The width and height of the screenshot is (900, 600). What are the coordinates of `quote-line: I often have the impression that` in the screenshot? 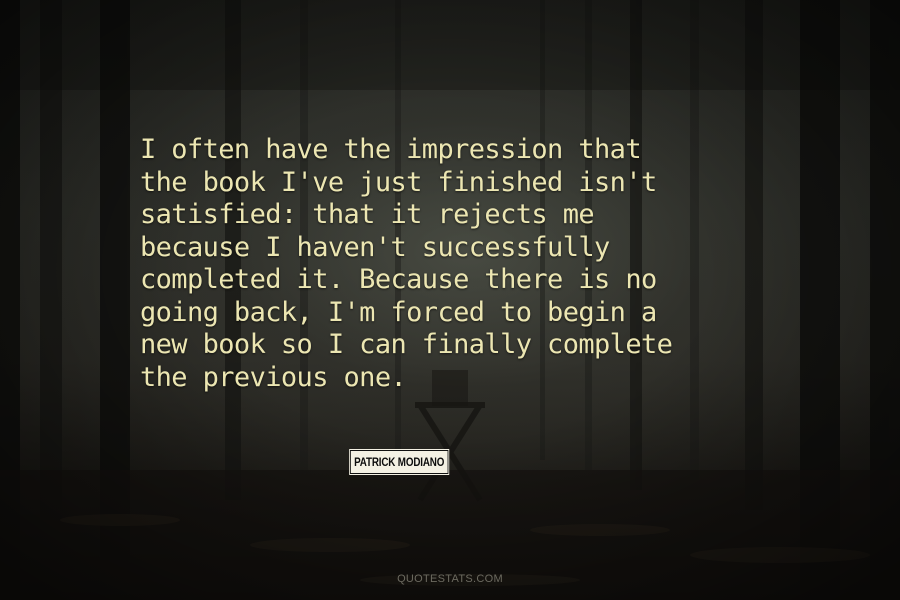 It's located at (391, 149).